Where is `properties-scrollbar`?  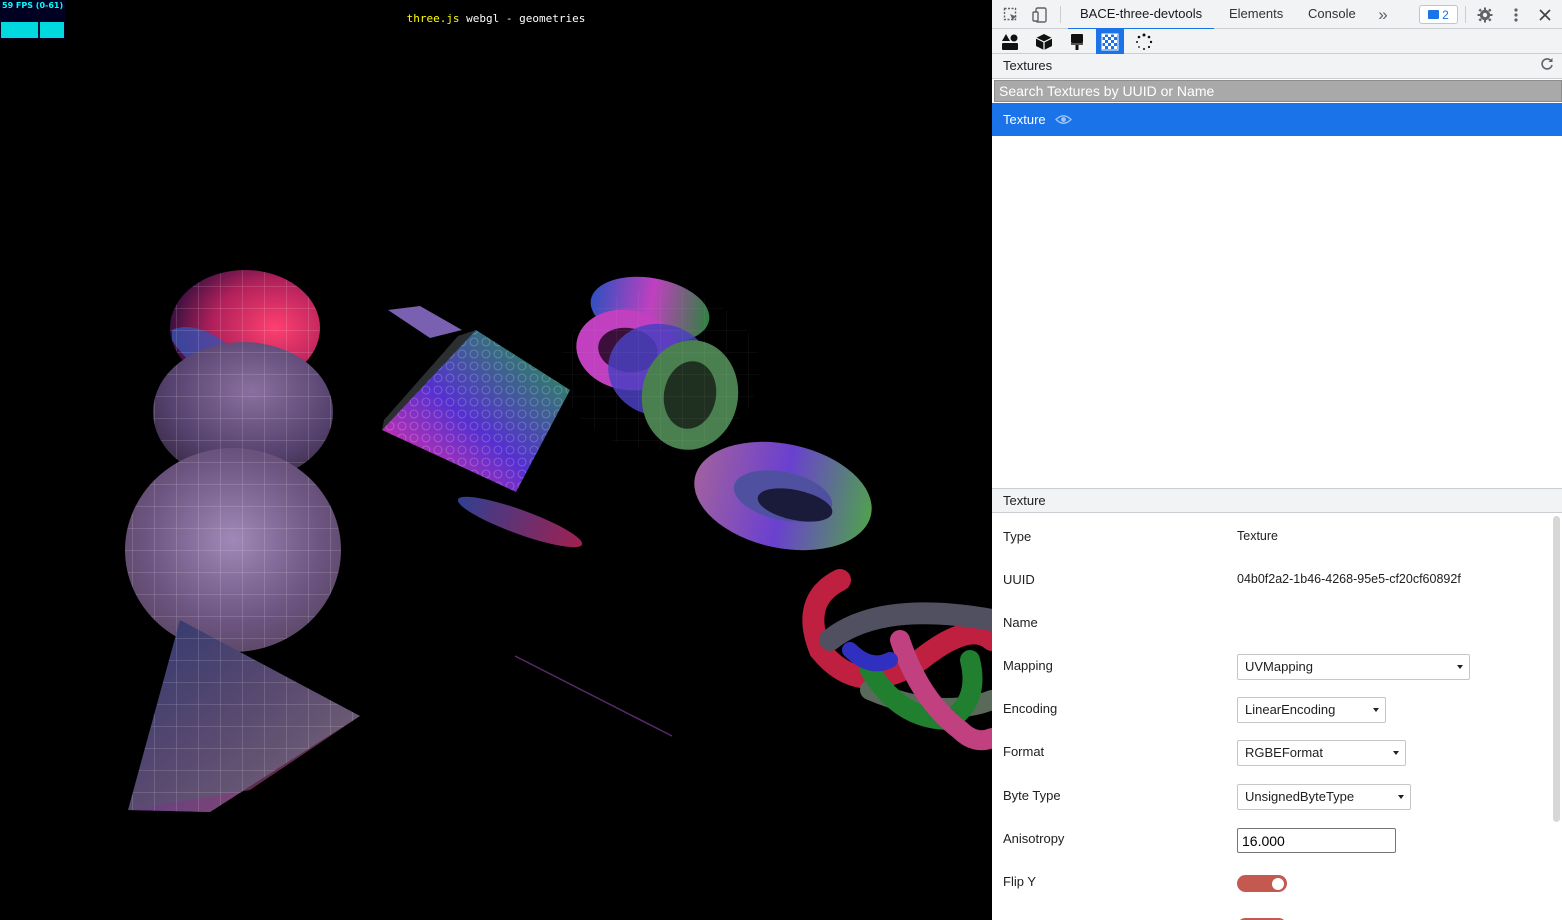 properties-scrollbar is located at coordinates (1556, 669).